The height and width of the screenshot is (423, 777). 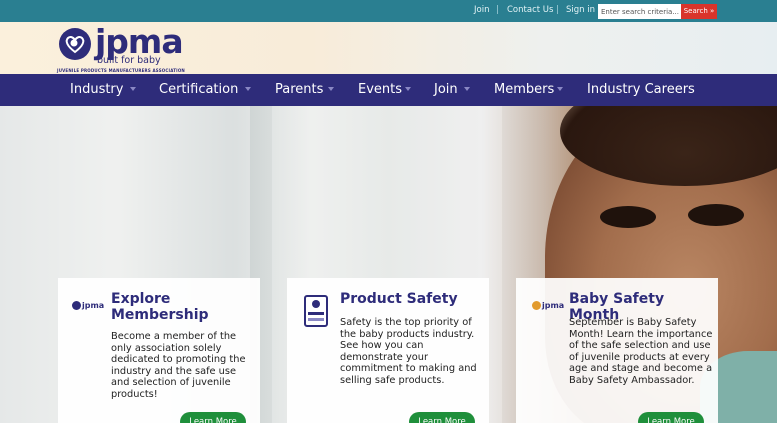 What do you see at coordinates (641, 89) in the screenshot?
I see `nav-item-industry-careers: Industry Careers` at bounding box center [641, 89].